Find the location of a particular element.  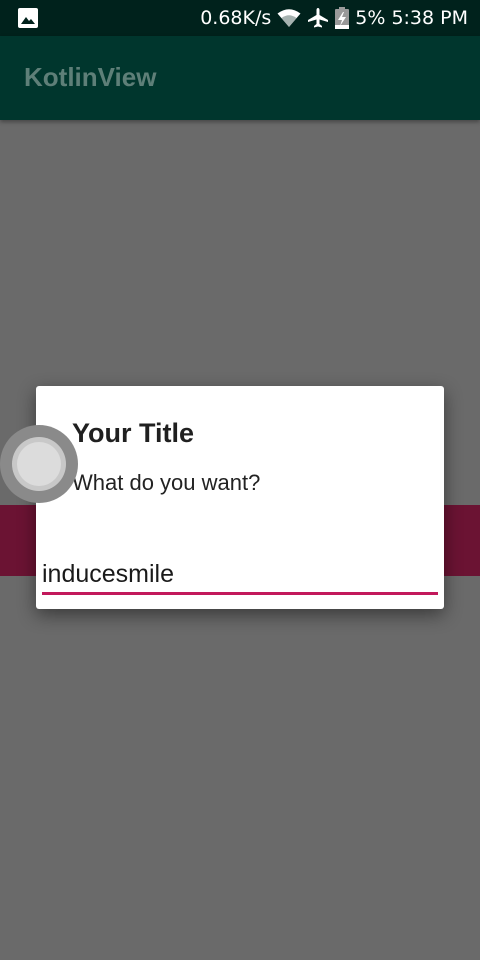

airplane-icon is located at coordinates (318, 18).